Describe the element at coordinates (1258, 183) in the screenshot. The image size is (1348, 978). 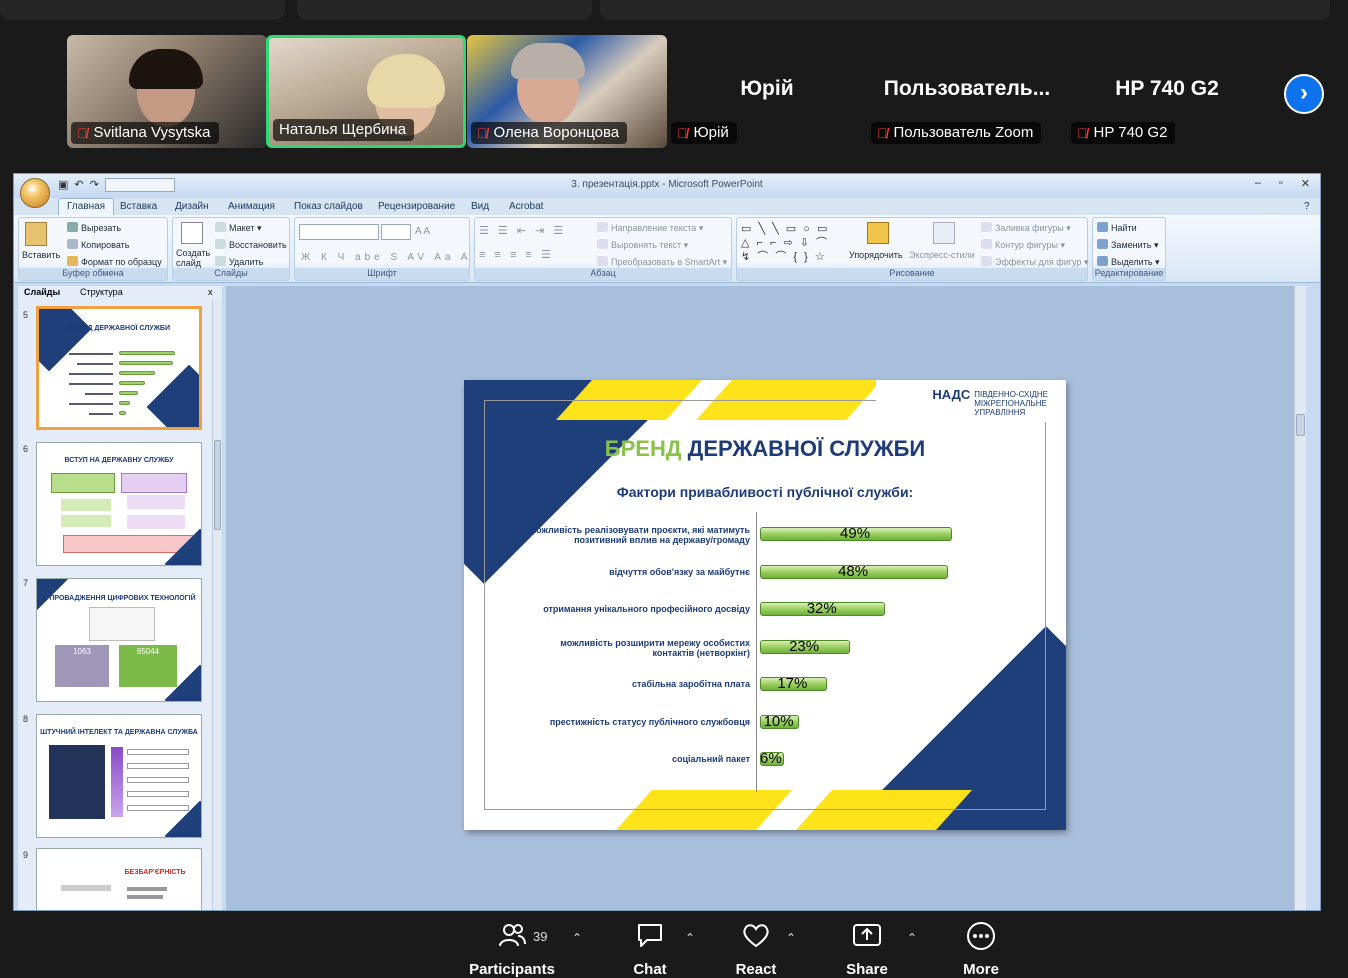
I see `minimize-icon: –` at that location.